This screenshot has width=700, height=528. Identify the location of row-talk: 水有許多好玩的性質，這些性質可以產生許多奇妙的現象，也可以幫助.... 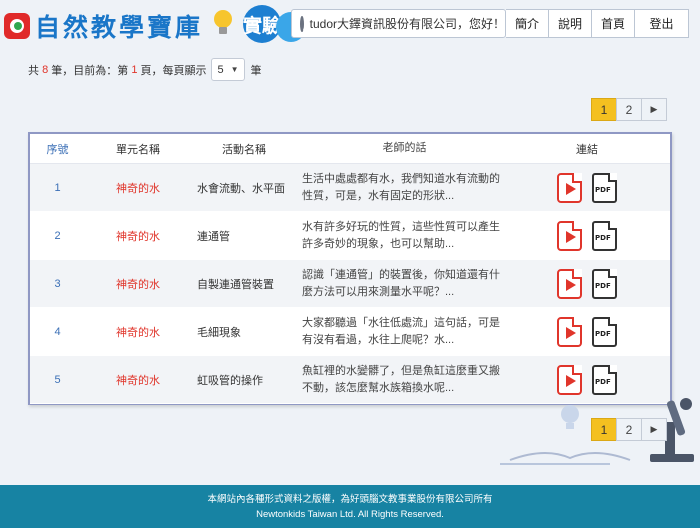
(401, 235).